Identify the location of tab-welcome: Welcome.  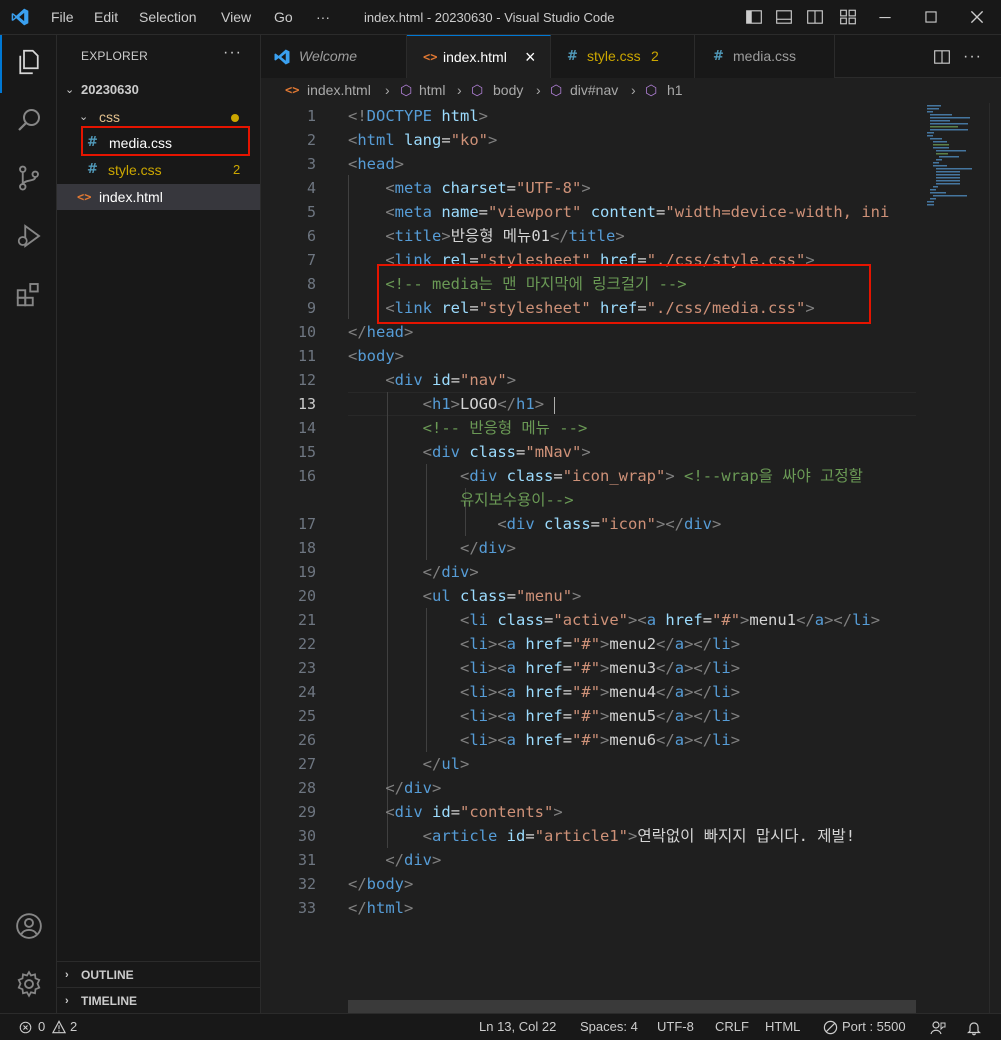
(334, 56).